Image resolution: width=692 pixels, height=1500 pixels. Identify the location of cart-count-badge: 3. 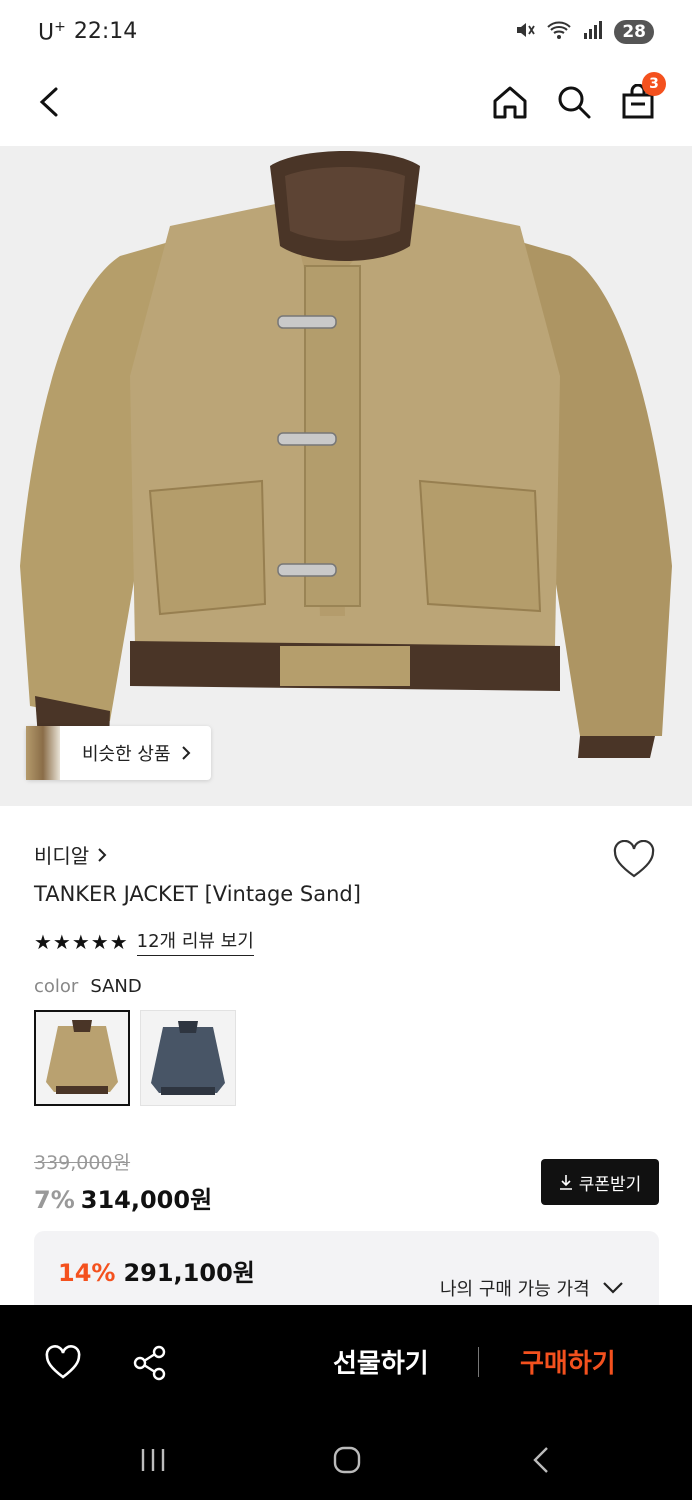
(654, 84).